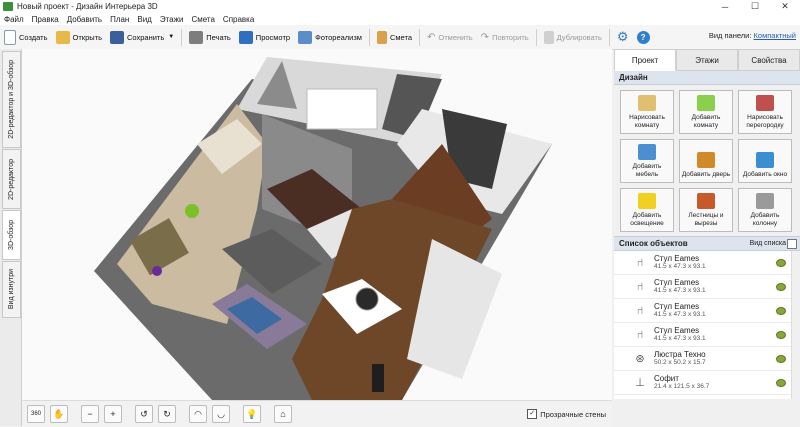 This screenshot has width=800, height=427. What do you see at coordinates (680, 354) in the screenshot?
I see `object-name: Люстра Техно` at bounding box center [680, 354].